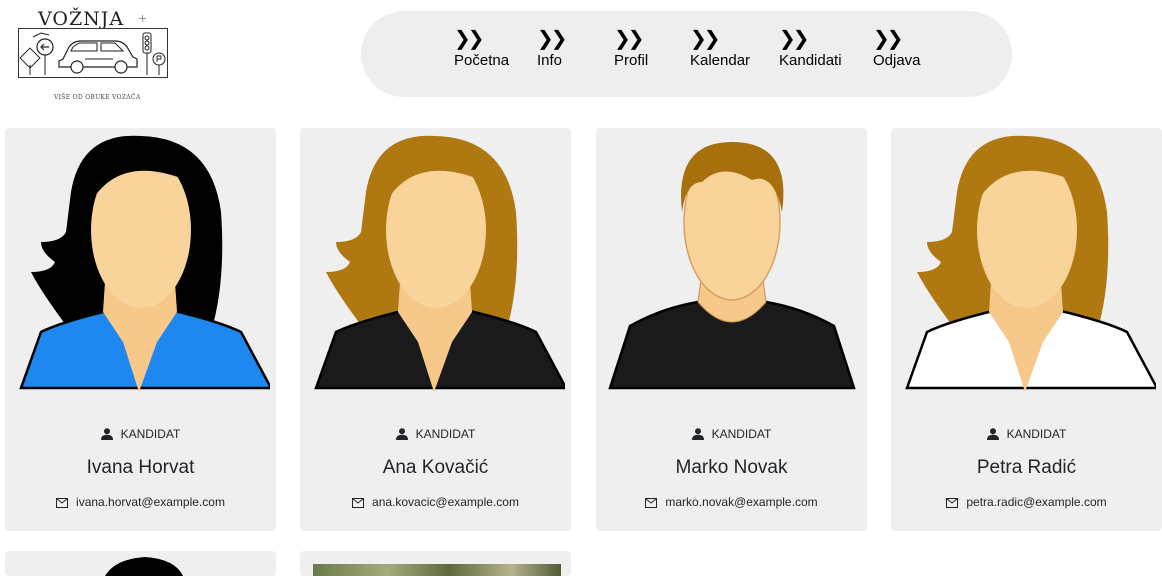  Describe the element at coordinates (482, 60) in the screenshot. I see `nav-item-label: Početna` at that location.